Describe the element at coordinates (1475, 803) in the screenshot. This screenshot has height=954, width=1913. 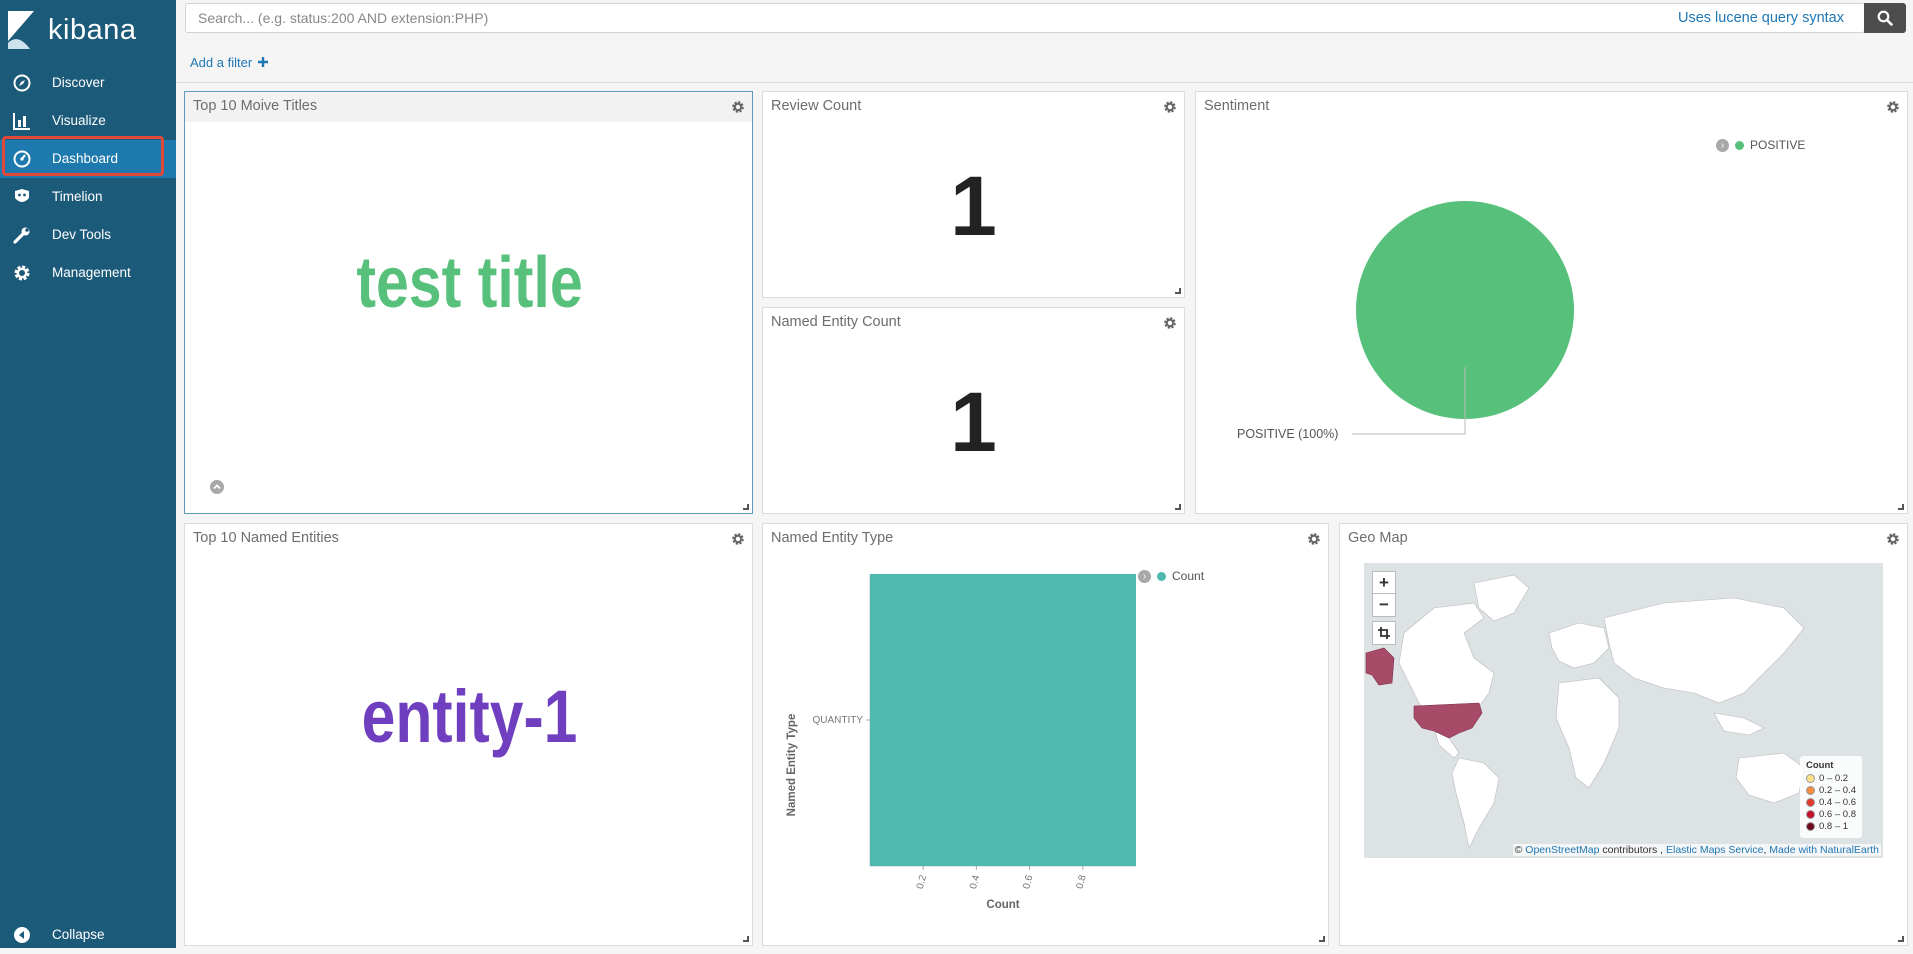
I see `land-south-america` at that location.